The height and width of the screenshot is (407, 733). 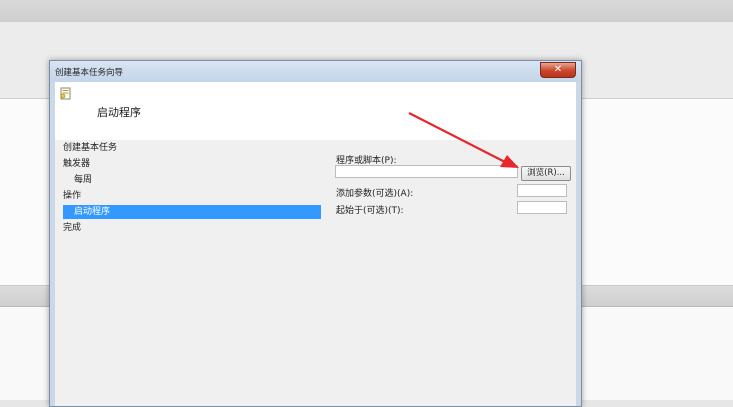 What do you see at coordinates (375, 194) in the screenshot?
I see `add-arguments-label: 添加参数(可选)(A):` at bounding box center [375, 194].